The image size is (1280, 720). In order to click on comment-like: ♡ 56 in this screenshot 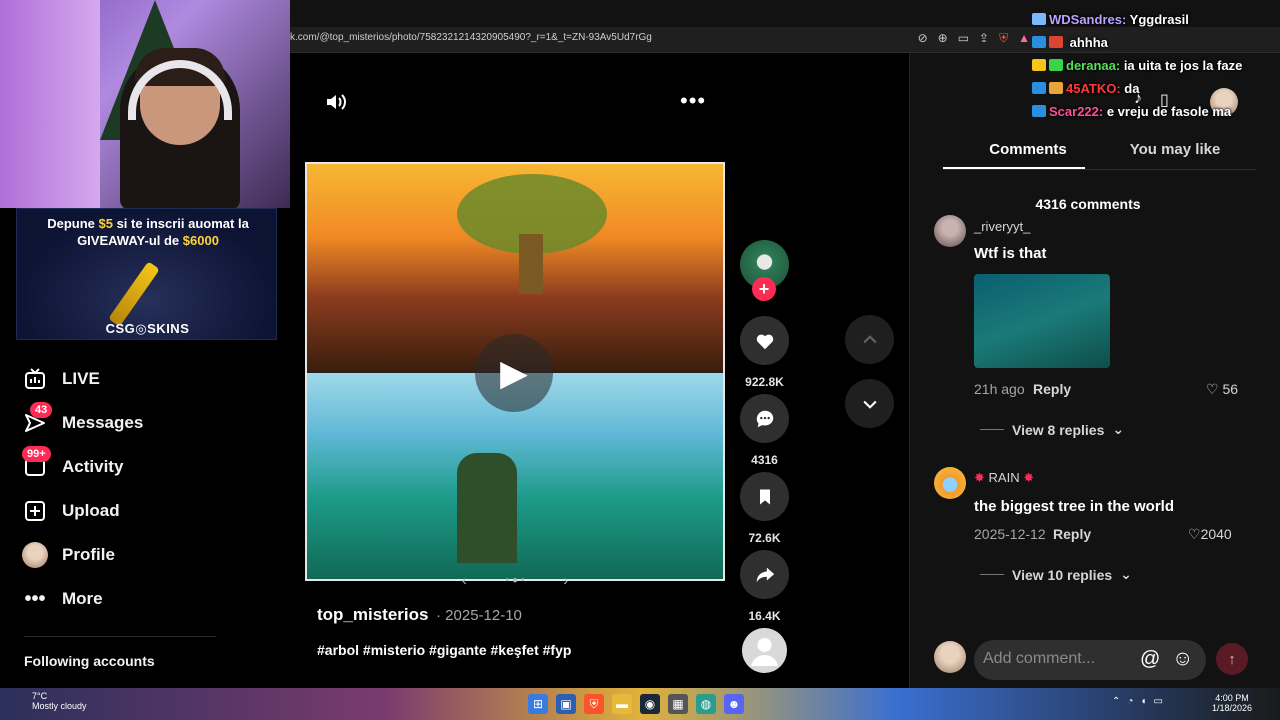, I will do `click(1222, 389)`.